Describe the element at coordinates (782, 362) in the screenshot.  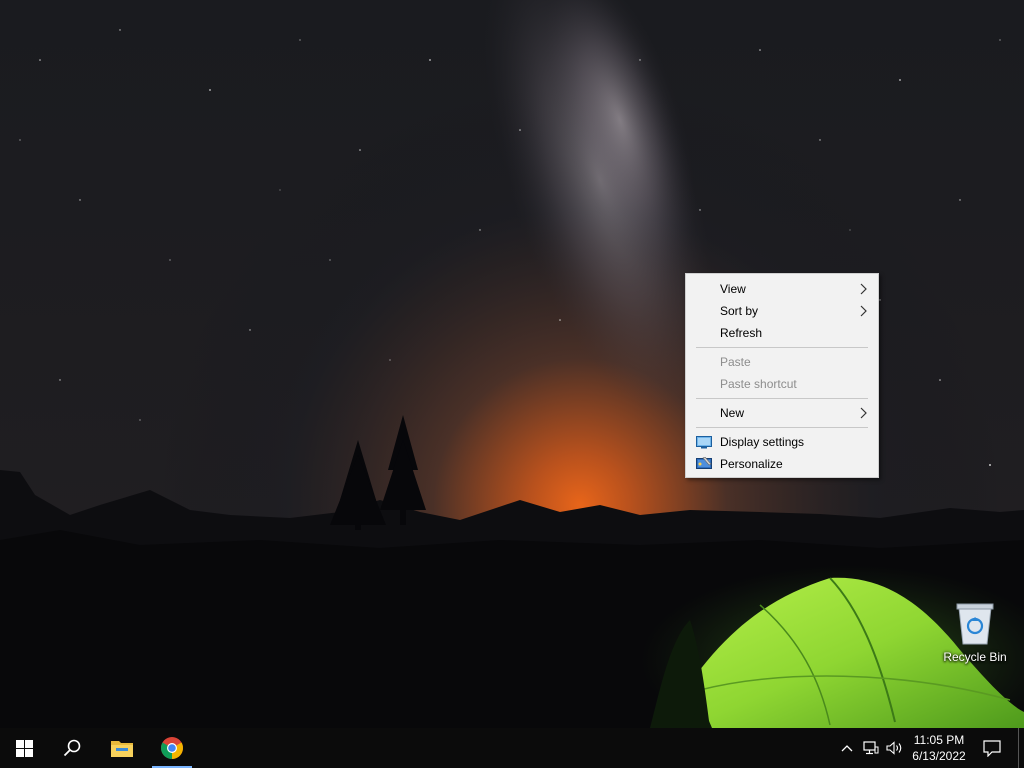
I see `menu-item-paste: Paste` at that location.